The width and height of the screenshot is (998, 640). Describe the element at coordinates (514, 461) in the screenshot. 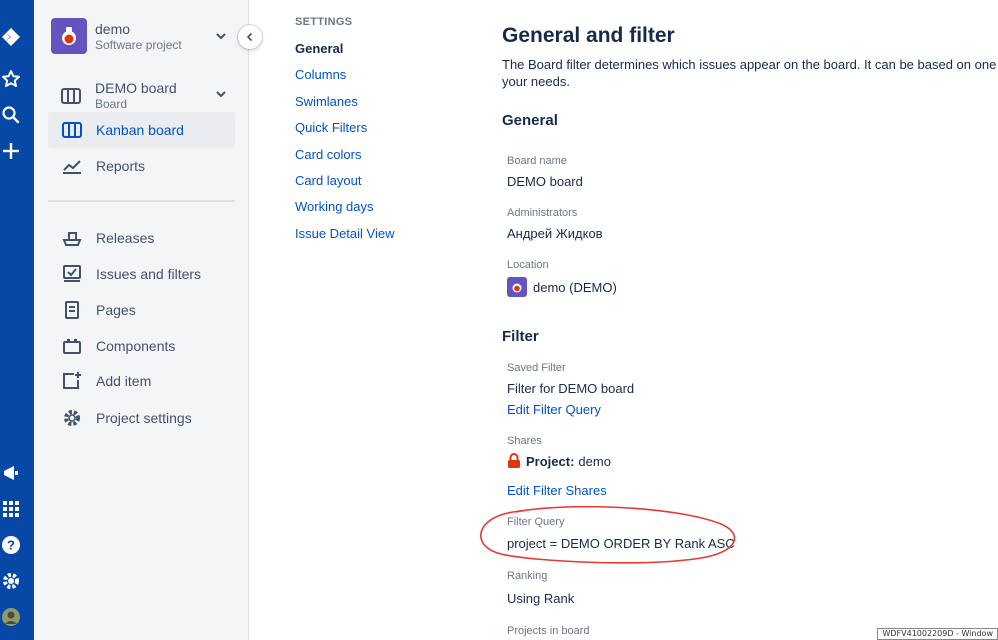

I see `lock-icon` at that location.